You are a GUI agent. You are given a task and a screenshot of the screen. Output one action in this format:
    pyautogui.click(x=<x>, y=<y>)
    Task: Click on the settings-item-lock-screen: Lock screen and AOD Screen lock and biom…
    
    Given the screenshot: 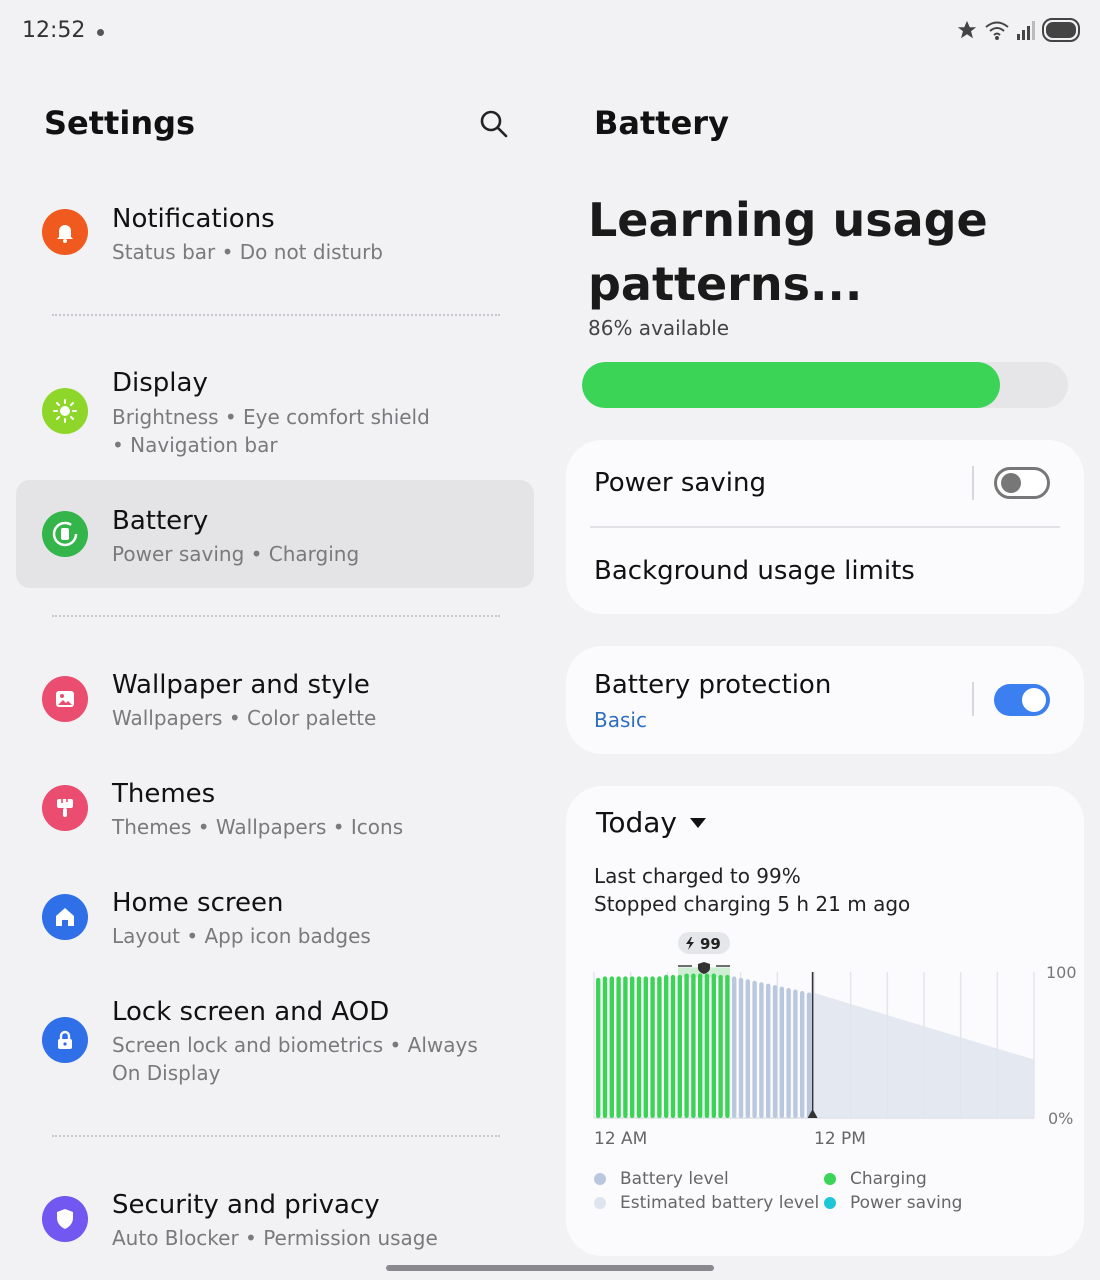 What is the action you would take?
    pyautogui.click(x=275, y=1042)
    